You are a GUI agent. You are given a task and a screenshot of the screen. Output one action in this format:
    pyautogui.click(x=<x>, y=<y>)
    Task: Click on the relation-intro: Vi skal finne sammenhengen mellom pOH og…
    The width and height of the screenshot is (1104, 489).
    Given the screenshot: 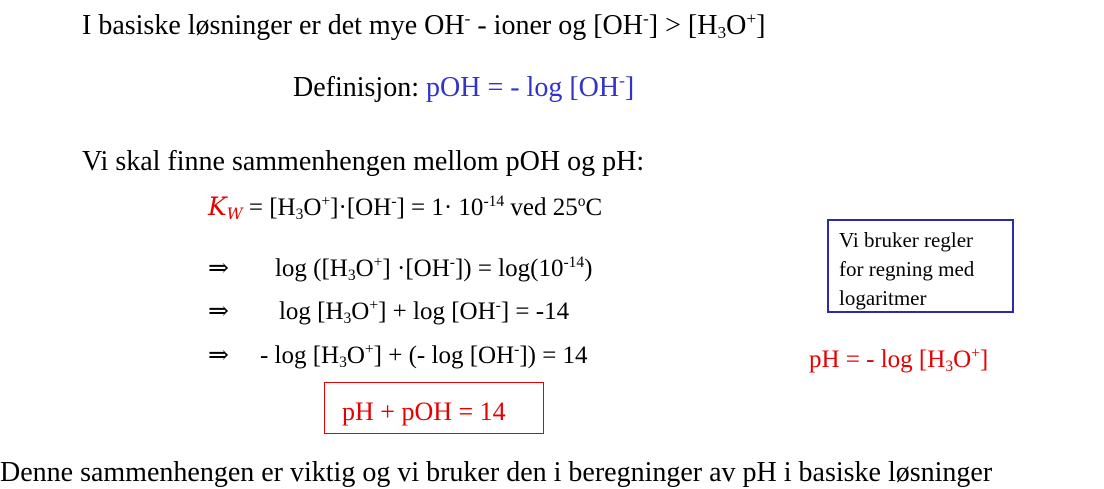 What is the action you would take?
    pyautogui.click(x=363, y=161)
    